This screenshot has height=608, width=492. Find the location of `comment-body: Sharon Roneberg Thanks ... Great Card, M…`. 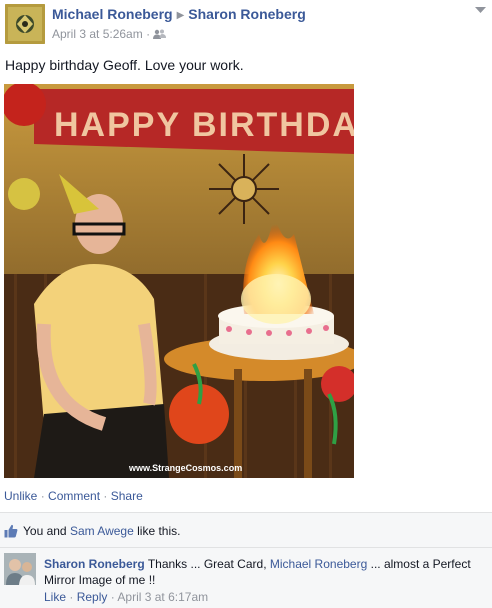

comment-body: Sharon Roneberg Thanks ... Great Card, M… is located at coordinates (264, 572).